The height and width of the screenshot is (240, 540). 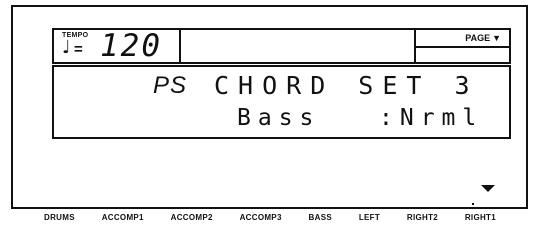 What do you see at coordinates (422, 217) in the screenshot?
I see `button-label-right2: RIGHT2` at bounding box center [422, 217].